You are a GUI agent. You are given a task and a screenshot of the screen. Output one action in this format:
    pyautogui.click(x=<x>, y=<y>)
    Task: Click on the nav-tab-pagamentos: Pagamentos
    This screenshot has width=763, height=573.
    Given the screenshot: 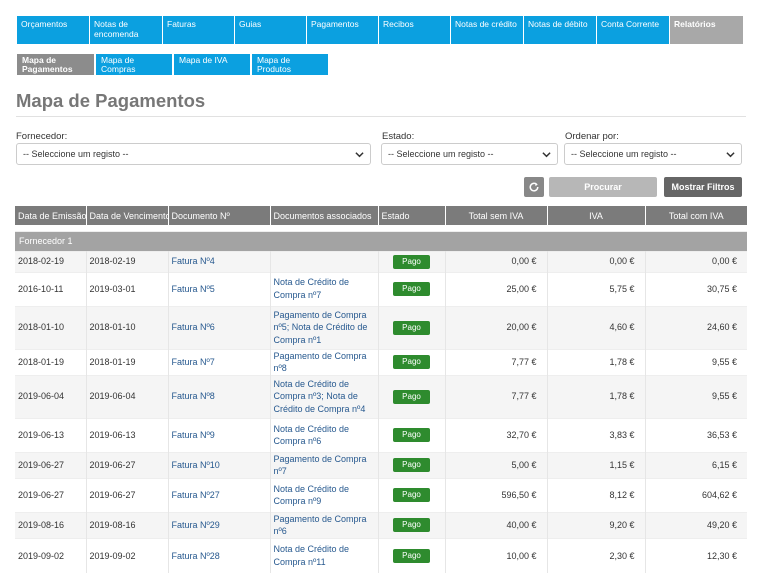 What is the action you would take?
    pyautogui.click(x=343, y=30)
    